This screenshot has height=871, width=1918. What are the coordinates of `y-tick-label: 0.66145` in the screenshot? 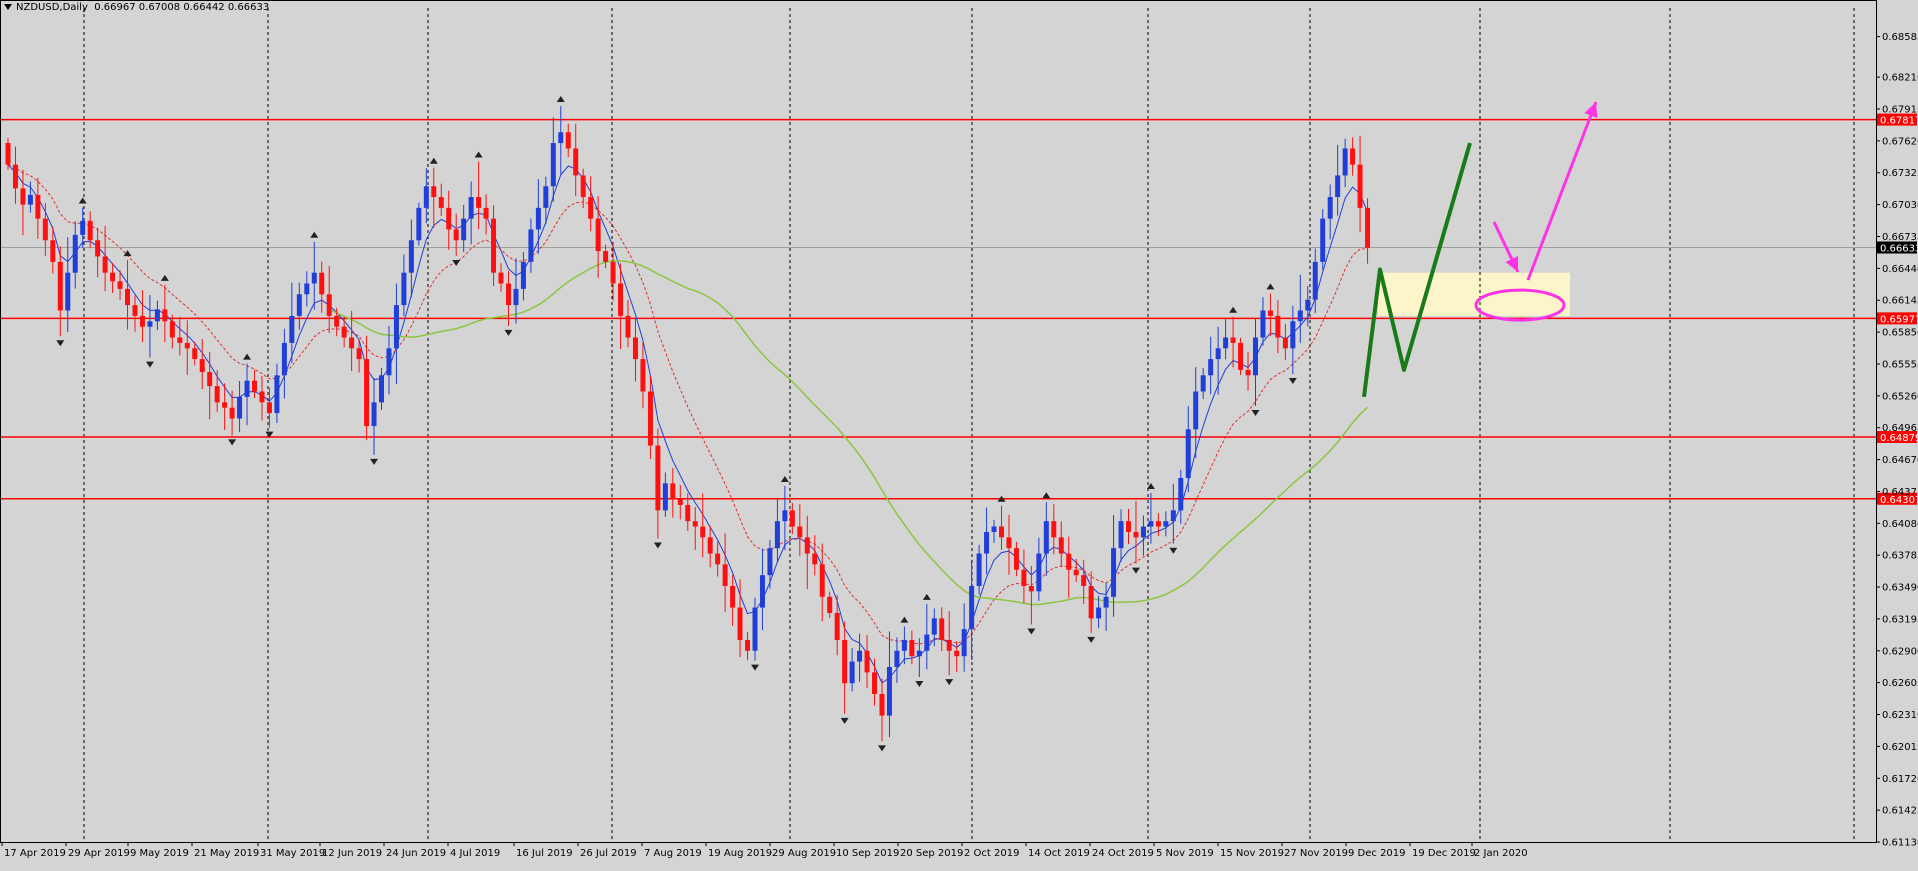 It's located at (1900, 301).